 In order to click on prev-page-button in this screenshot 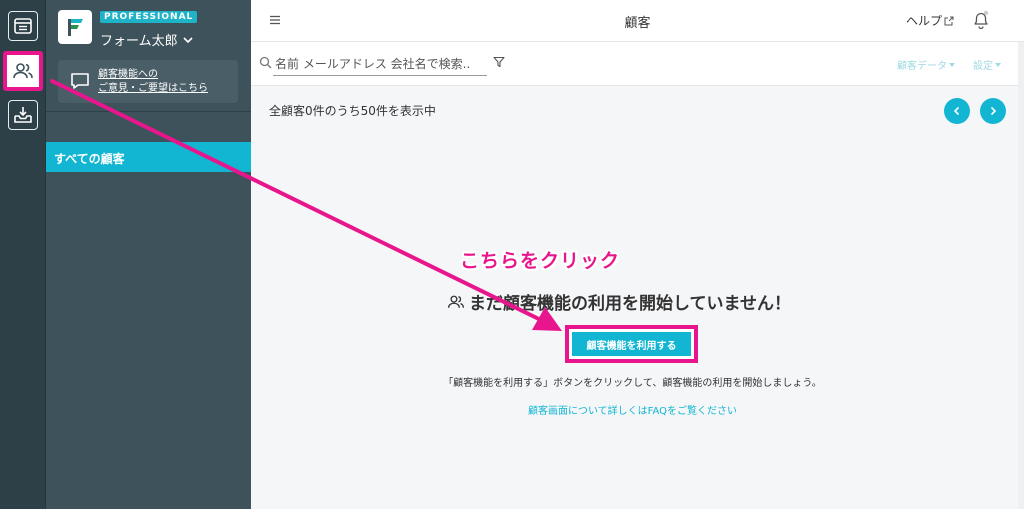, I will do `click(957, 111)`.